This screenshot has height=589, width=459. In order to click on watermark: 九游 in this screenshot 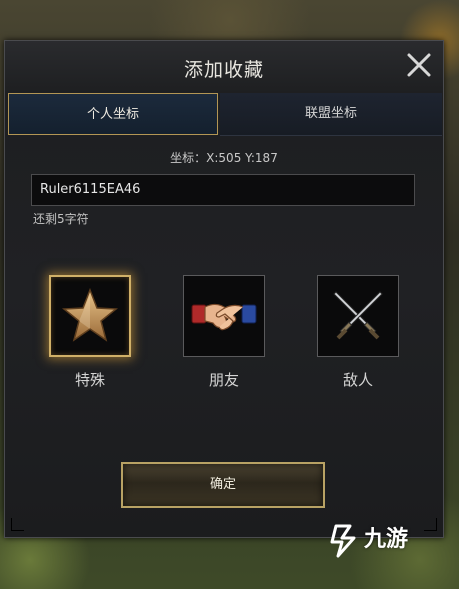, I will do `click(385, 540)`.